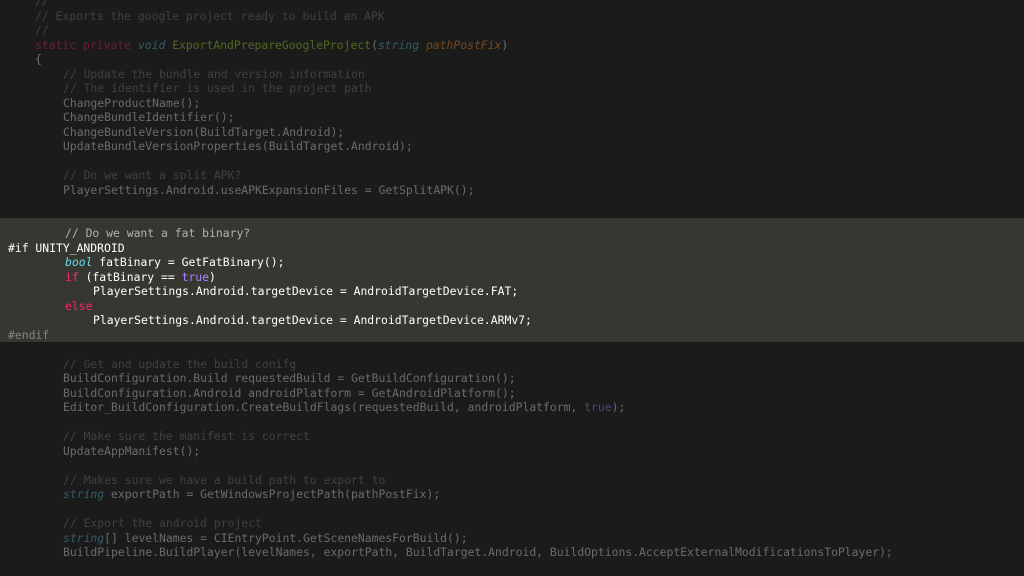 The width and height of the screenshot is (1024, 576). Describe the element at coordinates (374, 44) in the screenshot. I see `code-token-plain: (` at that location.